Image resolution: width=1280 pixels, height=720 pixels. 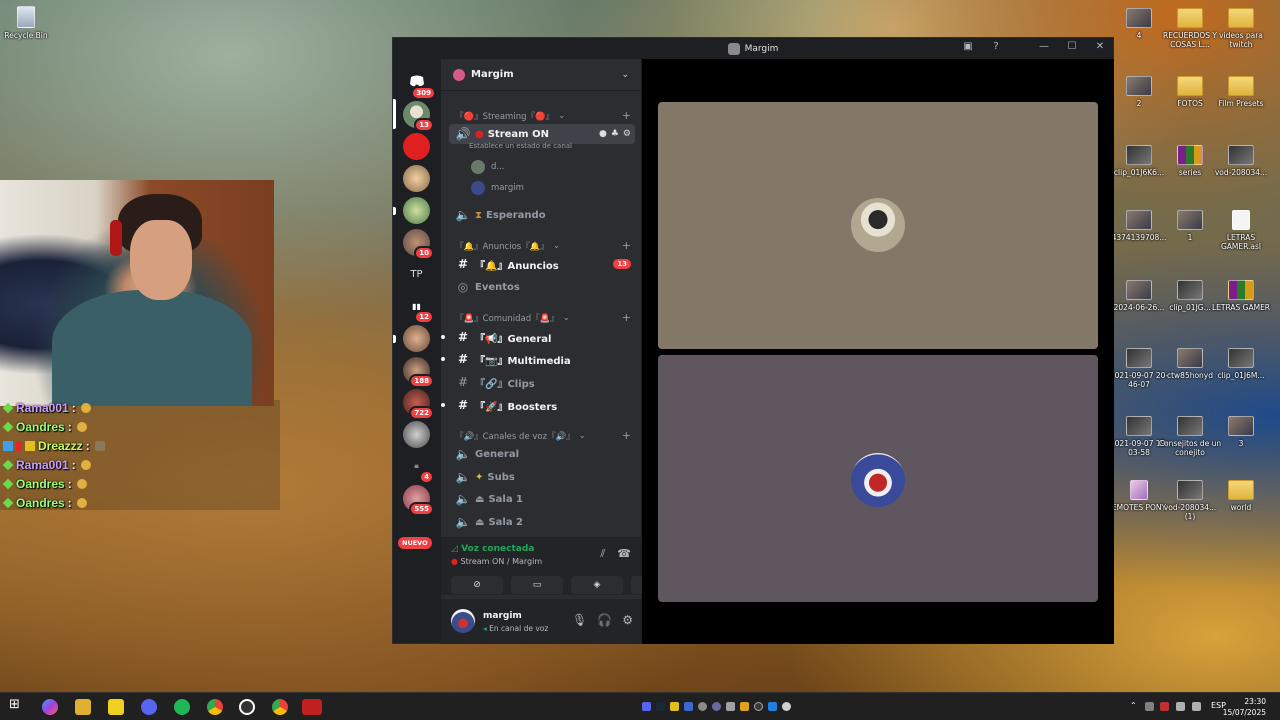 What do you see at coordinates (1241, 28) in the screenshot?
I see `desktop-shortcut: videos para twitch` at bounding box center [1241, 28].